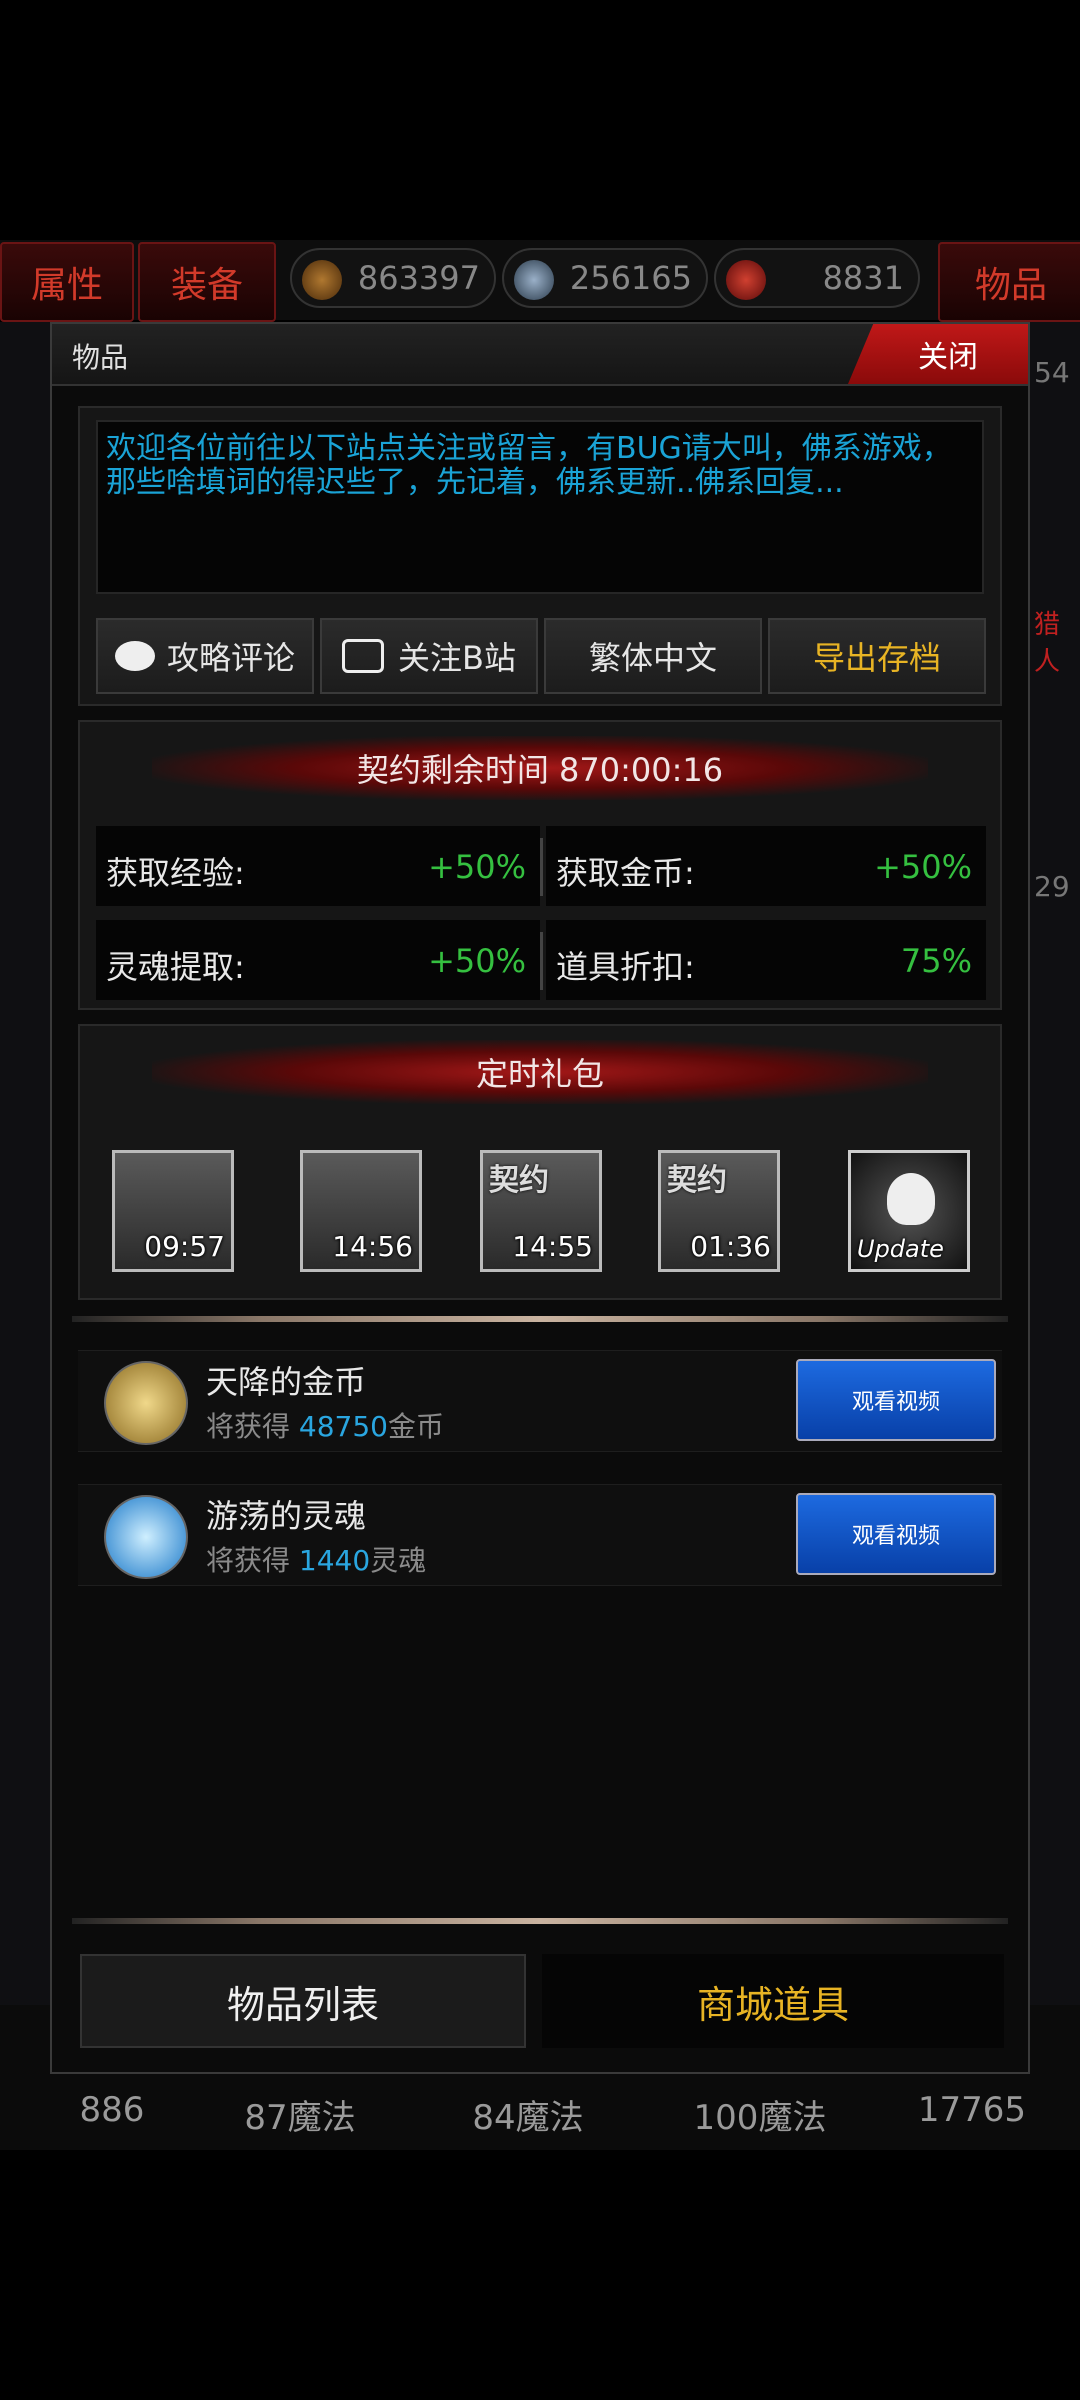  I want to click on stat-soul: 灵魂提取: +50%, so click(318, 960).